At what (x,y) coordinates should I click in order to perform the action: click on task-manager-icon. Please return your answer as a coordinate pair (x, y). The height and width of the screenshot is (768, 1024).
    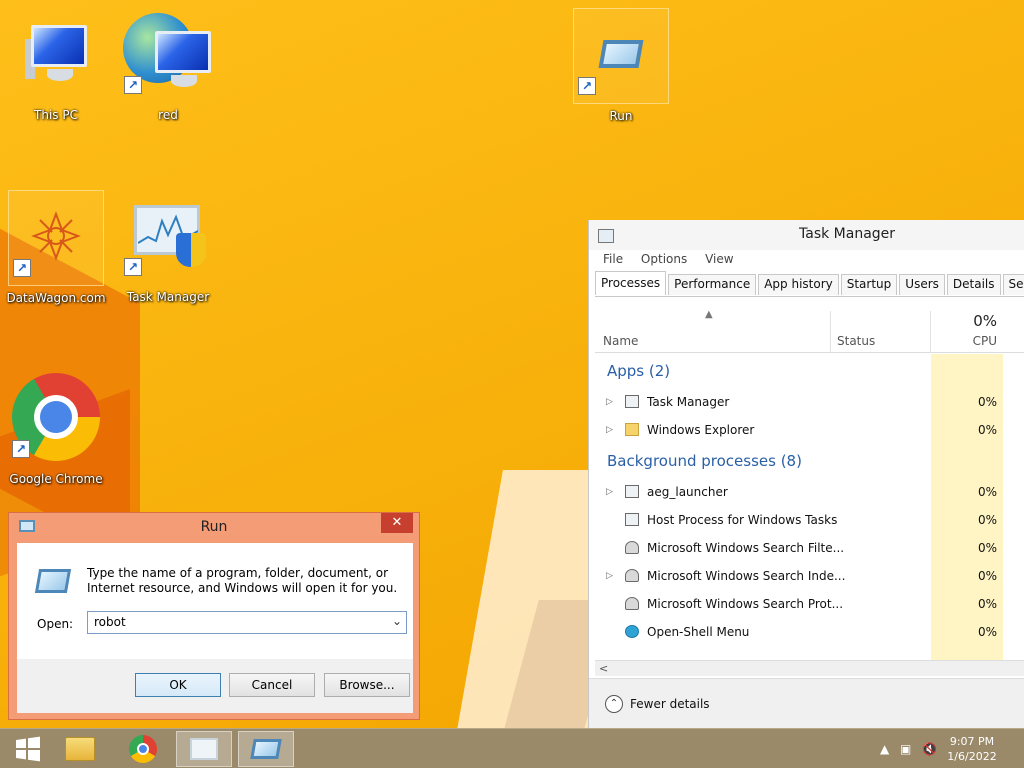
    Looking at the image, I should click on (204, 749).